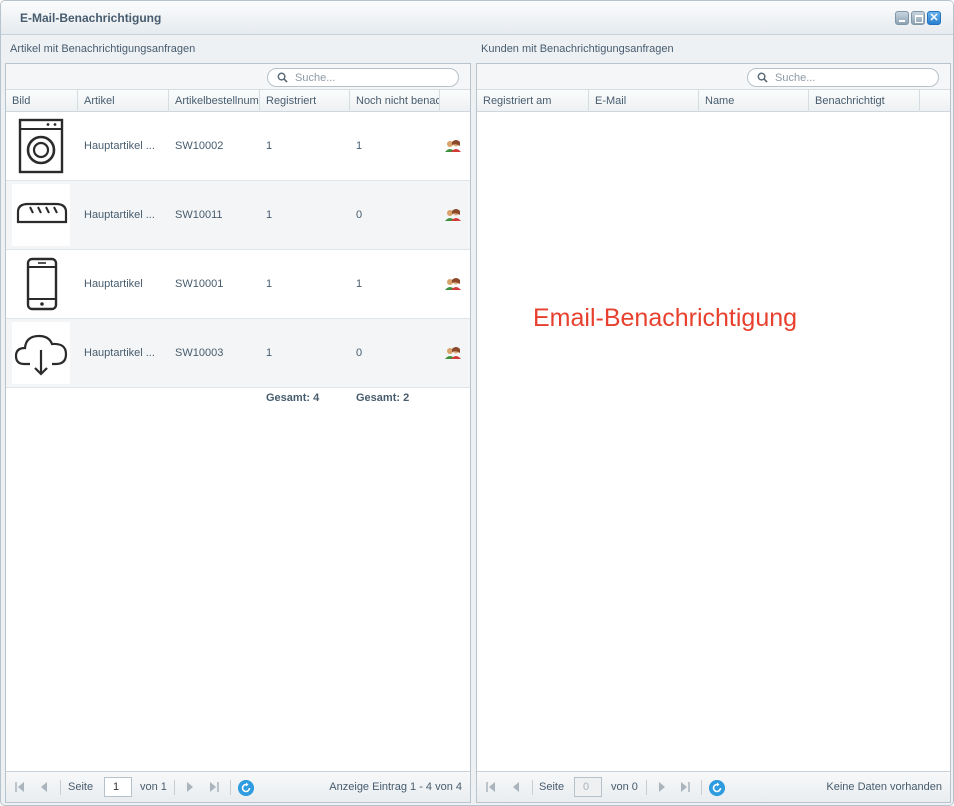 The height and width of the screenshot is (806, 954). Describe the element at coordinates (199, 353) in the screenshot. I see `order-number: SW10003` at that location.